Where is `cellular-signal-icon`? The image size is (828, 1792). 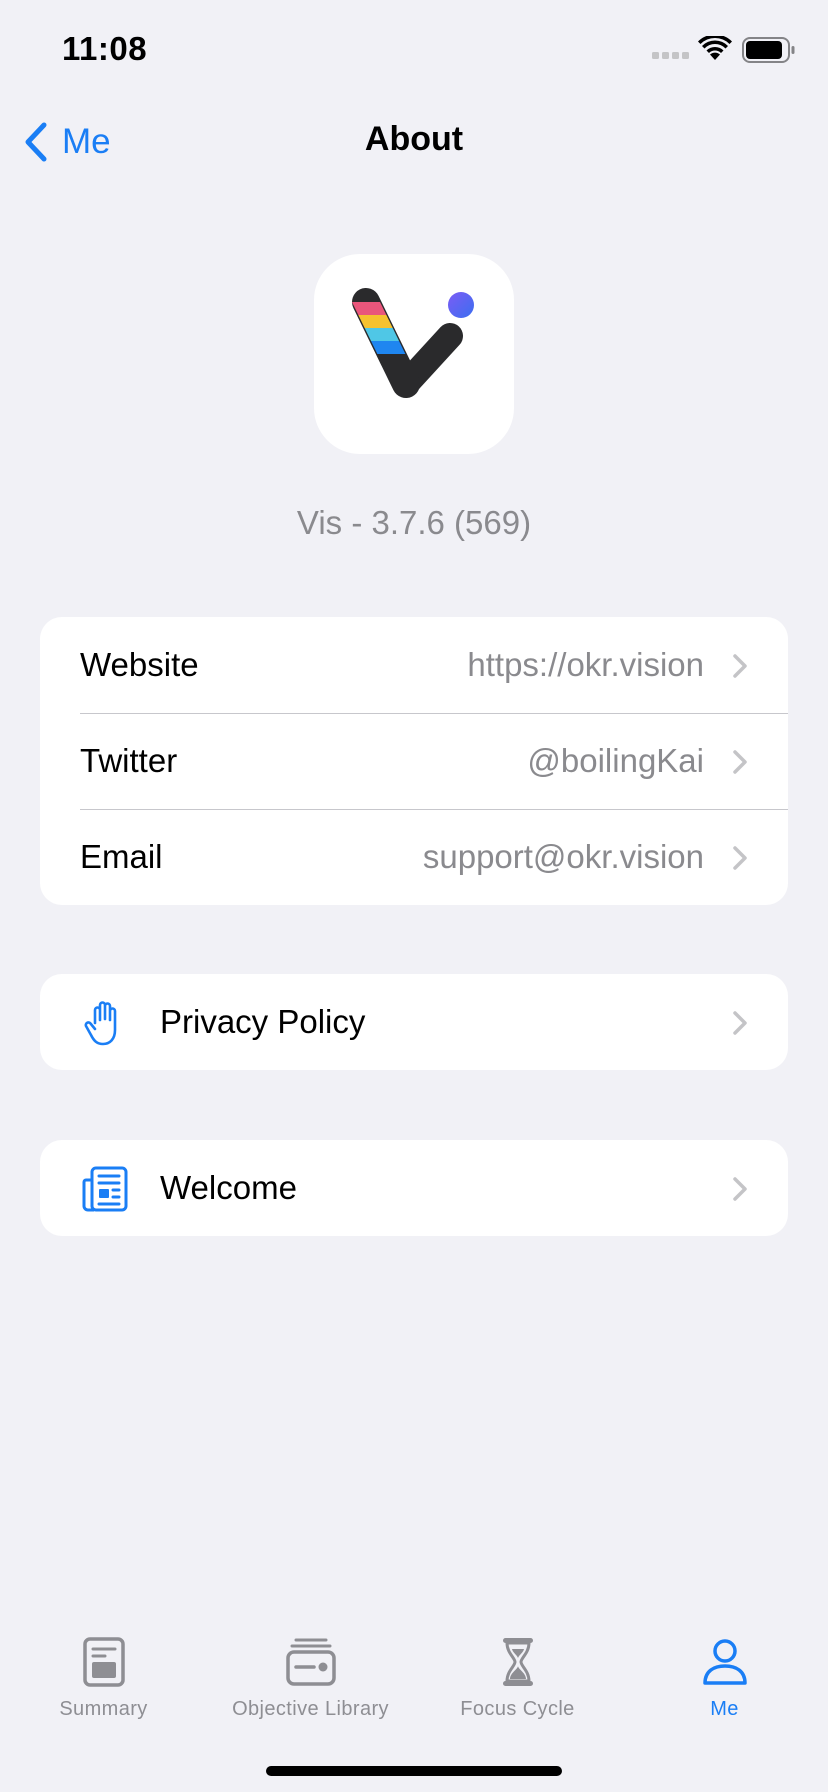
cellular-signal-icon is located at coordinates (670, 55).